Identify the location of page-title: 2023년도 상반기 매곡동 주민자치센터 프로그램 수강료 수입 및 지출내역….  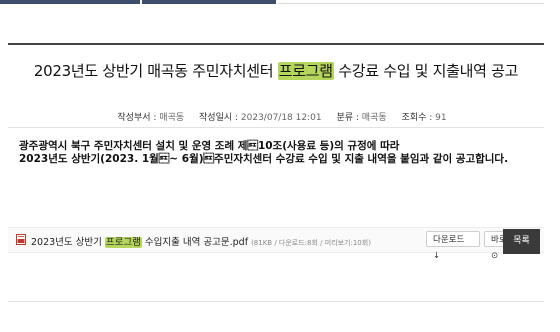
(276, 70).